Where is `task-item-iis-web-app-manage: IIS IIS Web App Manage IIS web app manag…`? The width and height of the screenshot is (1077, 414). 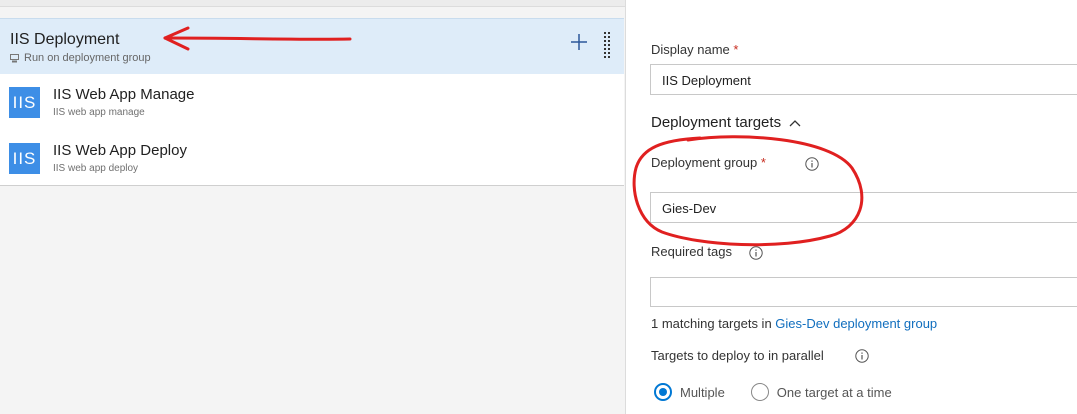 task-item-iis-web-app-manage: IIS IIS Web App Manage IIS web app manag… is located at coordinates (312, 101).